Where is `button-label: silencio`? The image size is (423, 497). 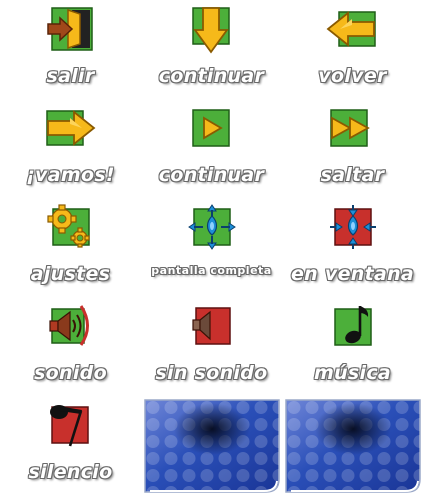
button-label: silencio is located at coordinates (70, 472).